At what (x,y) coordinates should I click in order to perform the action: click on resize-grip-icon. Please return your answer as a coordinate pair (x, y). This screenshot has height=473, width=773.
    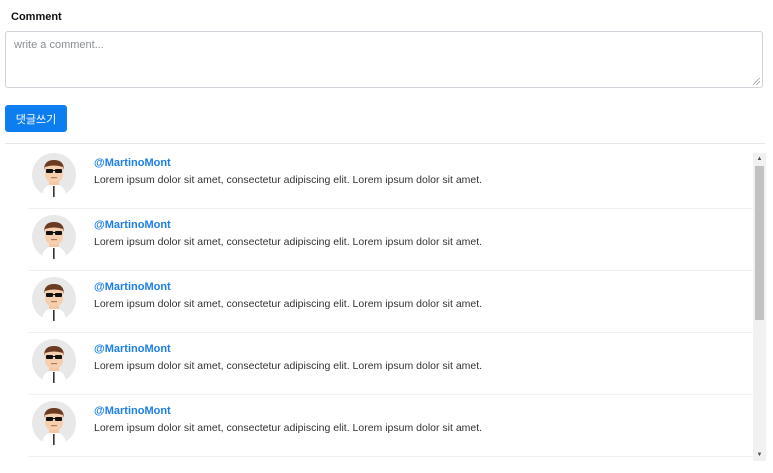
    Looking at the image, I should click on (756, 81).